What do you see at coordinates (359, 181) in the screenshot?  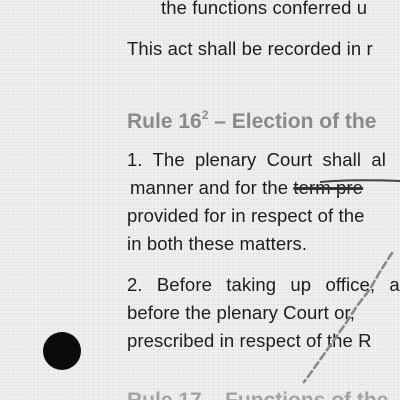 I see `overline-pen-stroke` at bounding box center [359, 181].